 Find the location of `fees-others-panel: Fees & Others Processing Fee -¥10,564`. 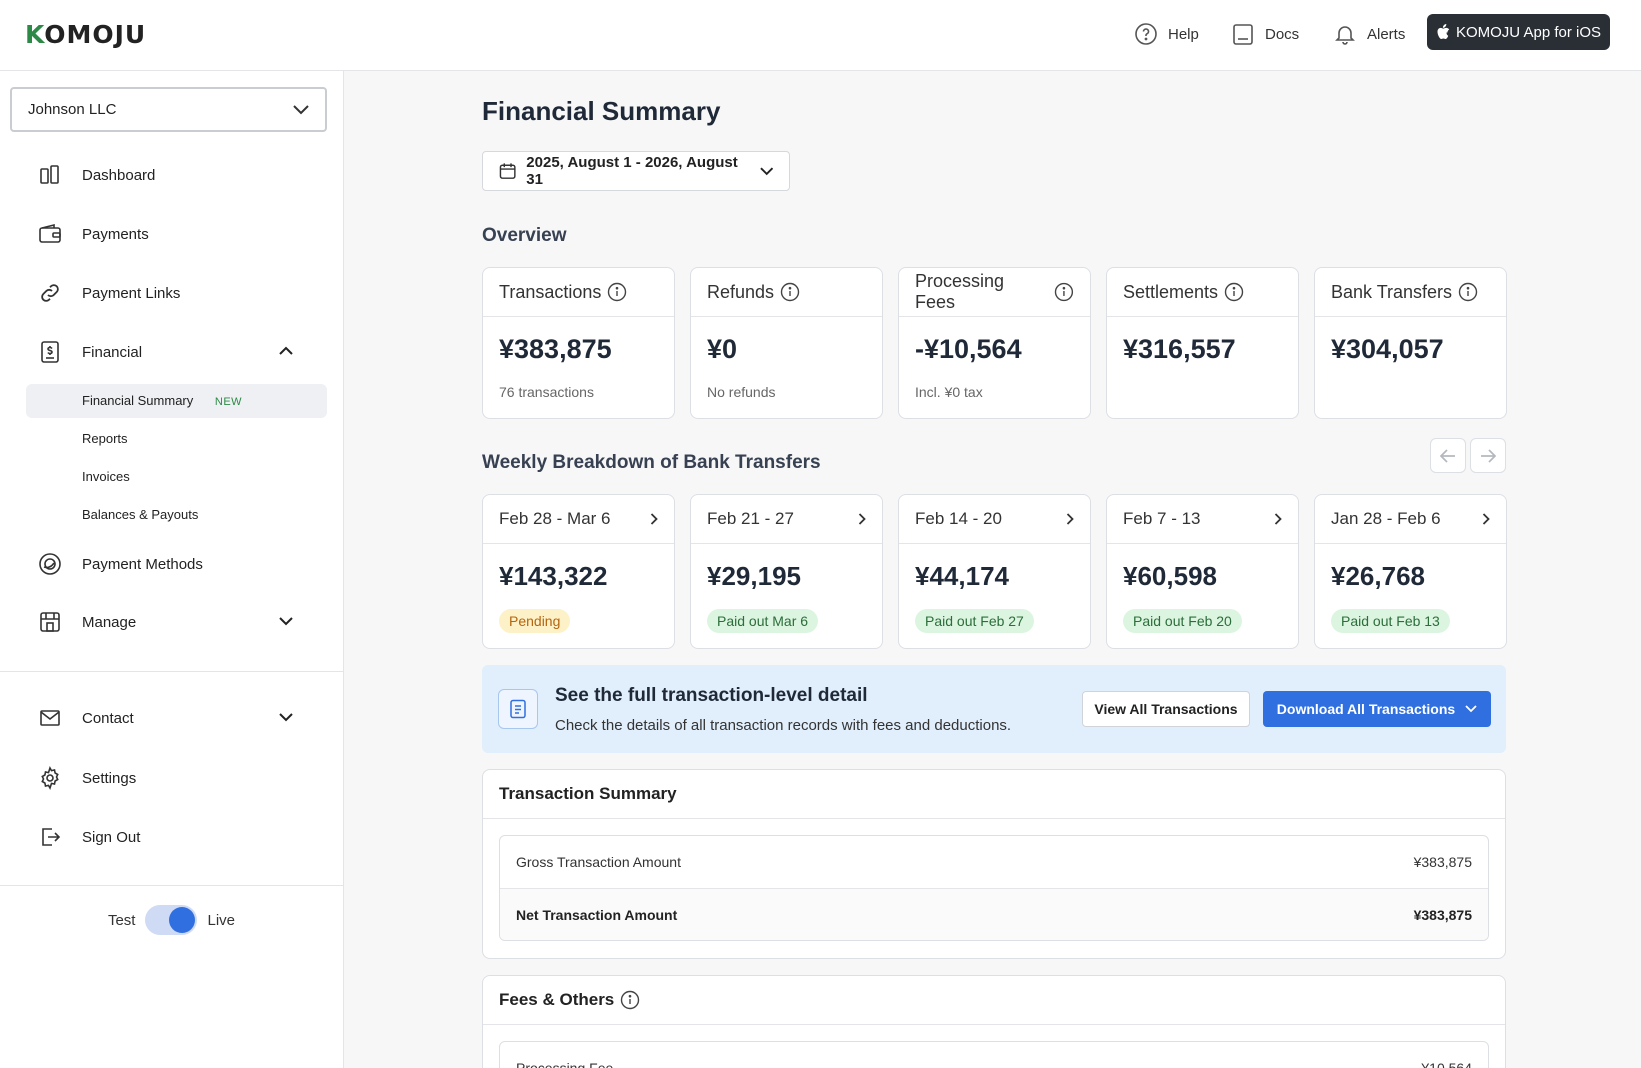

fees-others-panel: Fees & Others Processing Fee -¥10,564 is located at coordinates (994, 1021).